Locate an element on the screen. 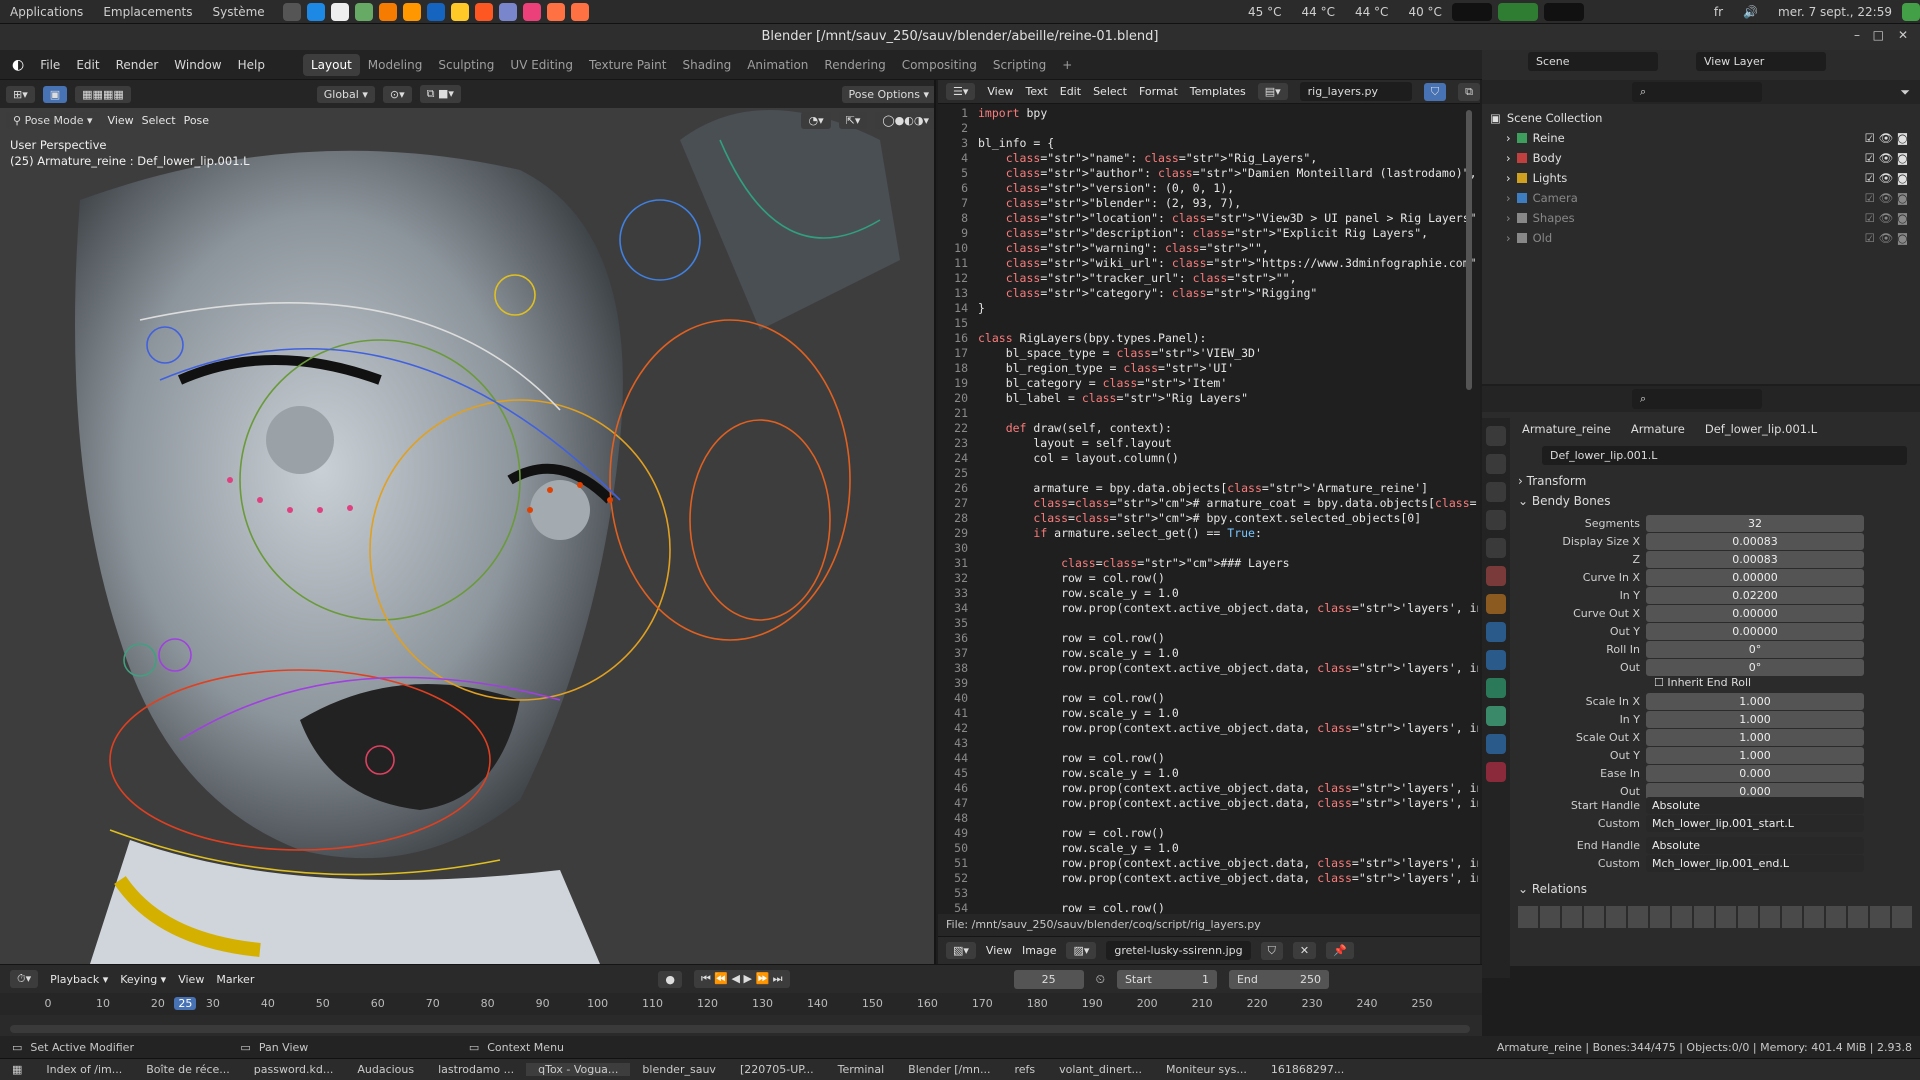 The height and width of the screenshot is (1080, 1920). text-filename-field: rig_layers.py is located at coordinates (1355, 91).